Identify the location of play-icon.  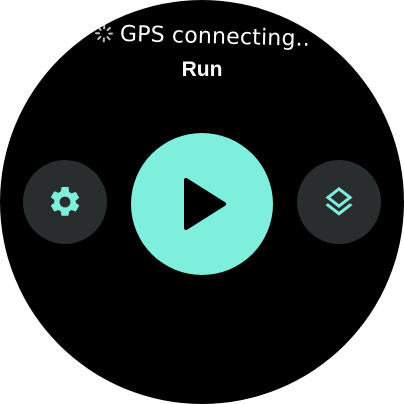
(202, 204).